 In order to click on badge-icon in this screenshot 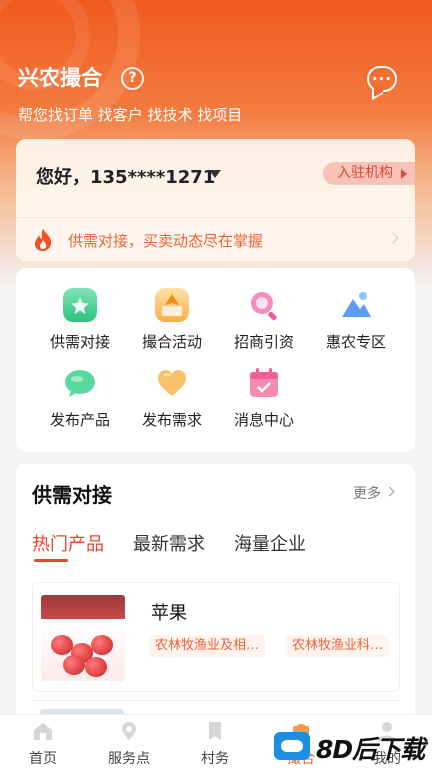, I will do `click(80, 305)`.